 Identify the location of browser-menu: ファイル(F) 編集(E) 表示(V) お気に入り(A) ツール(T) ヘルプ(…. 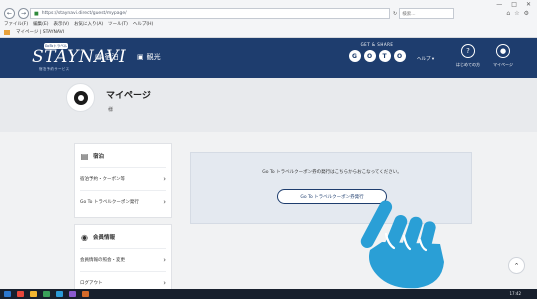
(78, 24).